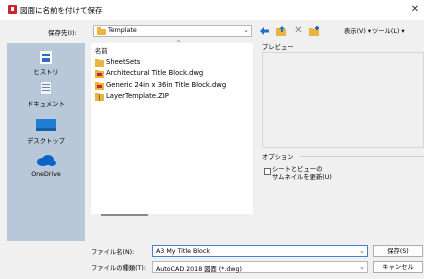 This screenshot has width=424, height=279. I want to click on place-history: ヒストリ, so click(46, 63).